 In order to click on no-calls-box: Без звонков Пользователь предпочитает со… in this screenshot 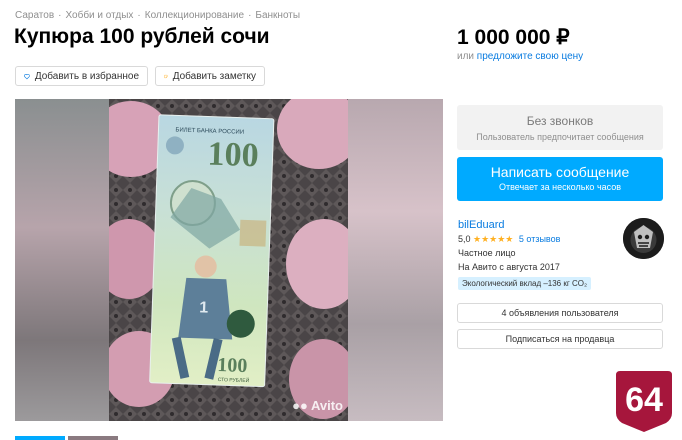, I will do `click(560, 127)`.